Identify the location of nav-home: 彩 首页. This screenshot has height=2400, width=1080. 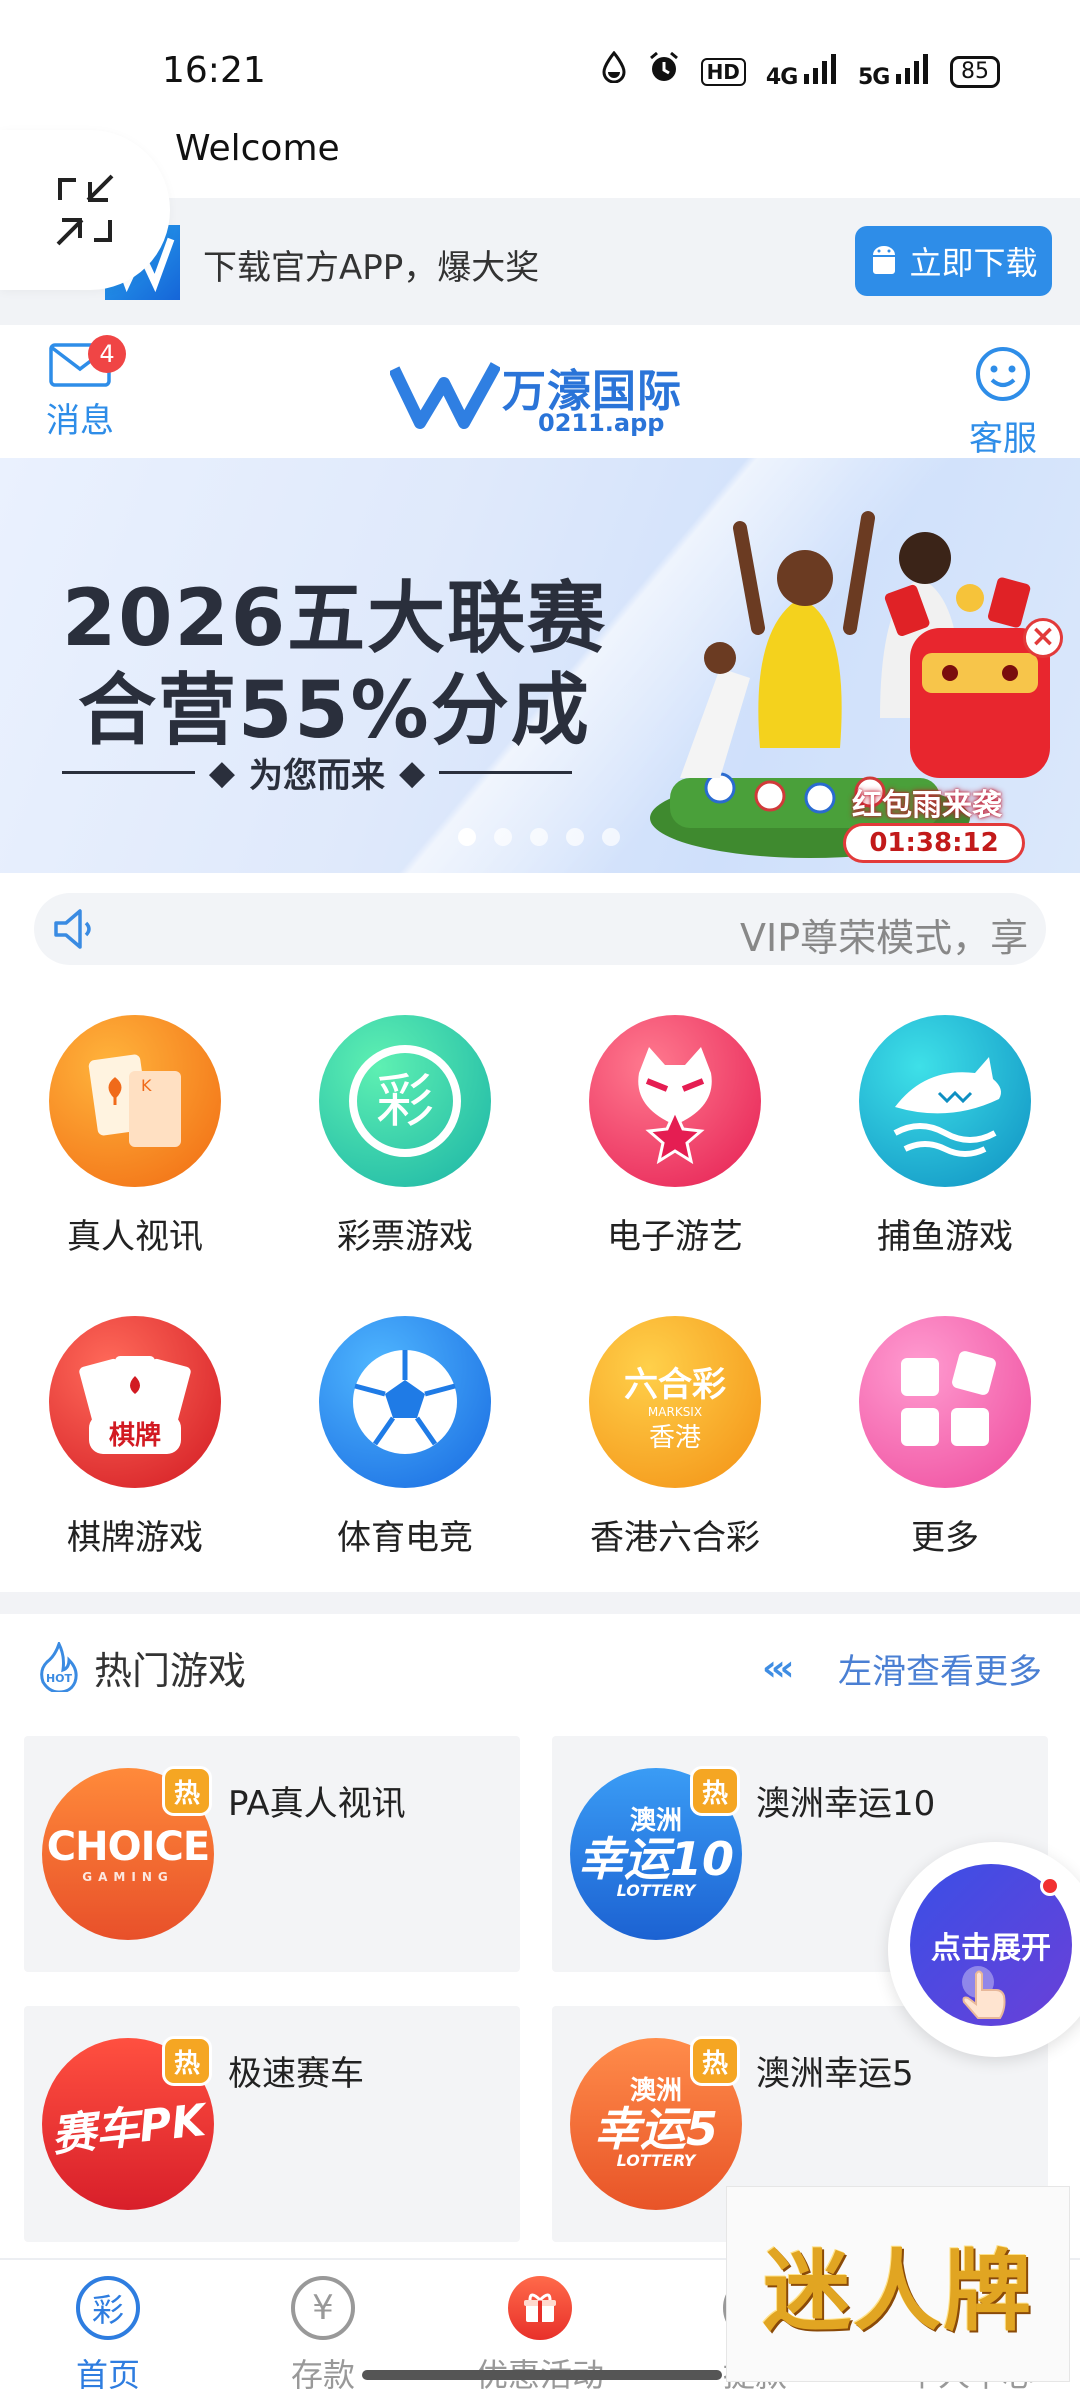
(108, 2336).